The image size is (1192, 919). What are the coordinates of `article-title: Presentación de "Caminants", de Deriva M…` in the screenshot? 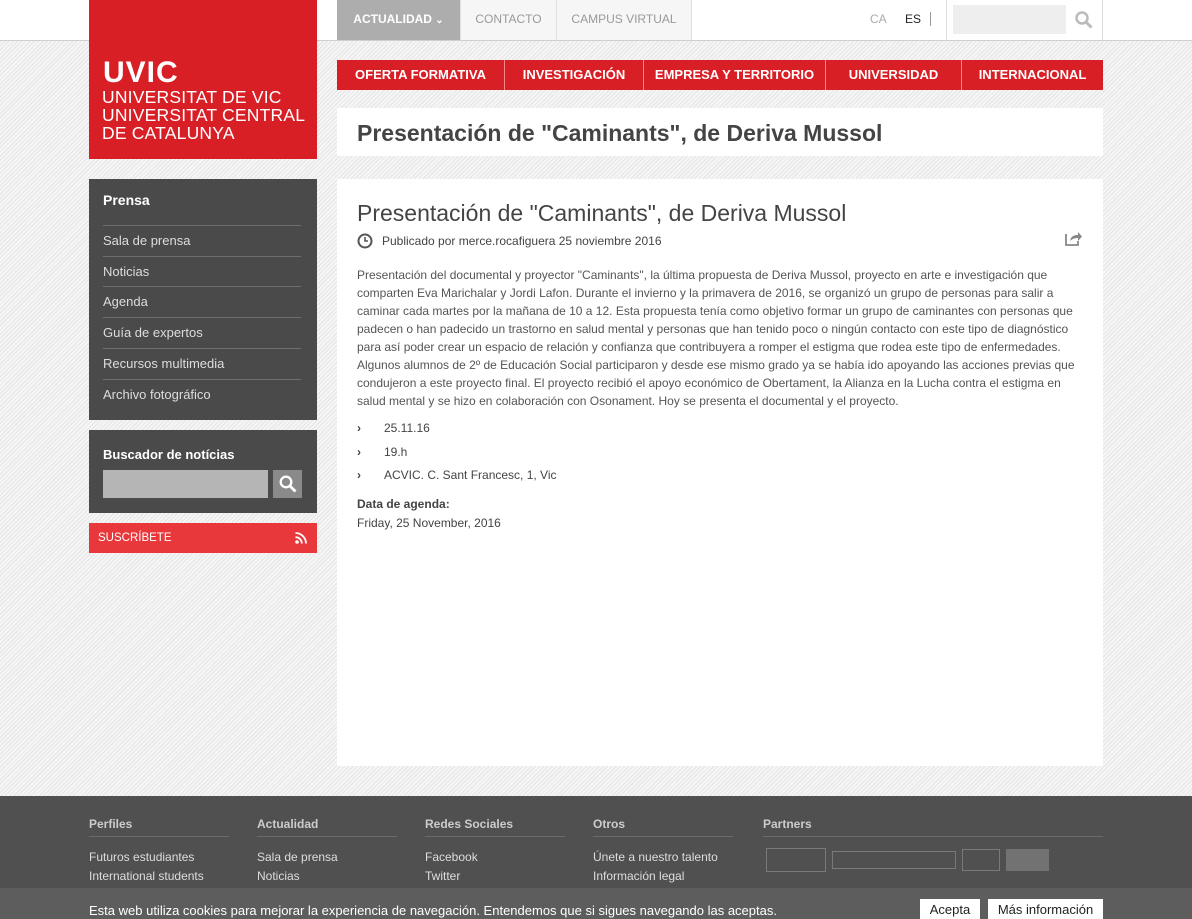 It's located at (602, 213).